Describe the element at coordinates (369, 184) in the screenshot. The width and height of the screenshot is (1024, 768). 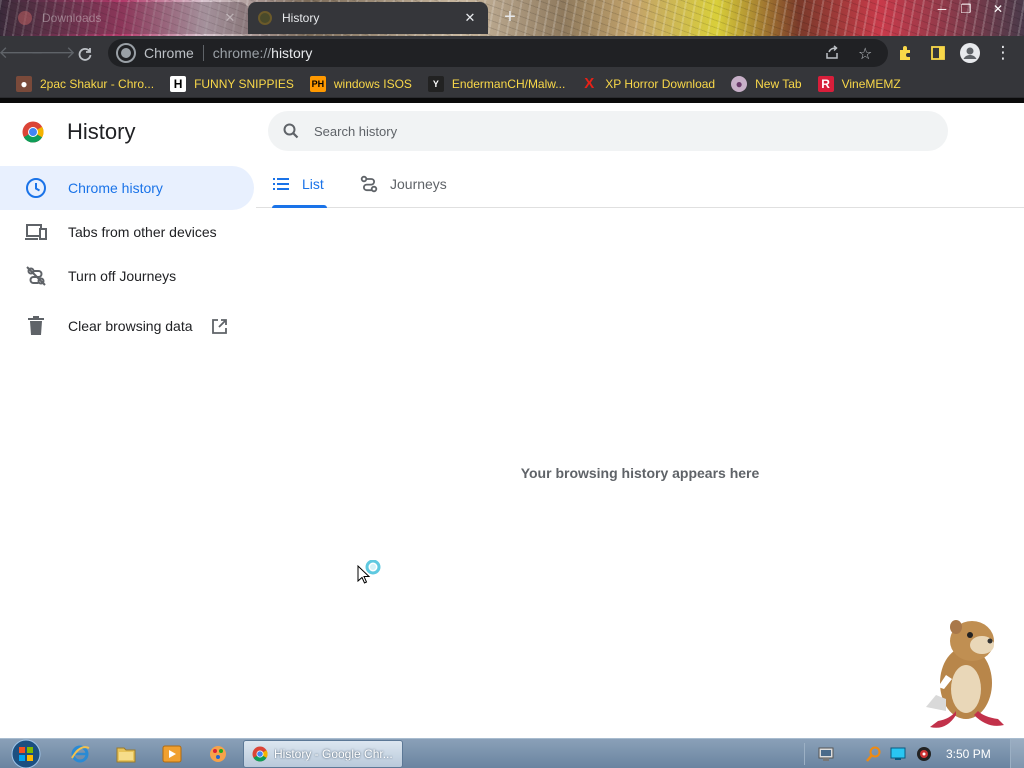
I see `journeys-icon` at that location.